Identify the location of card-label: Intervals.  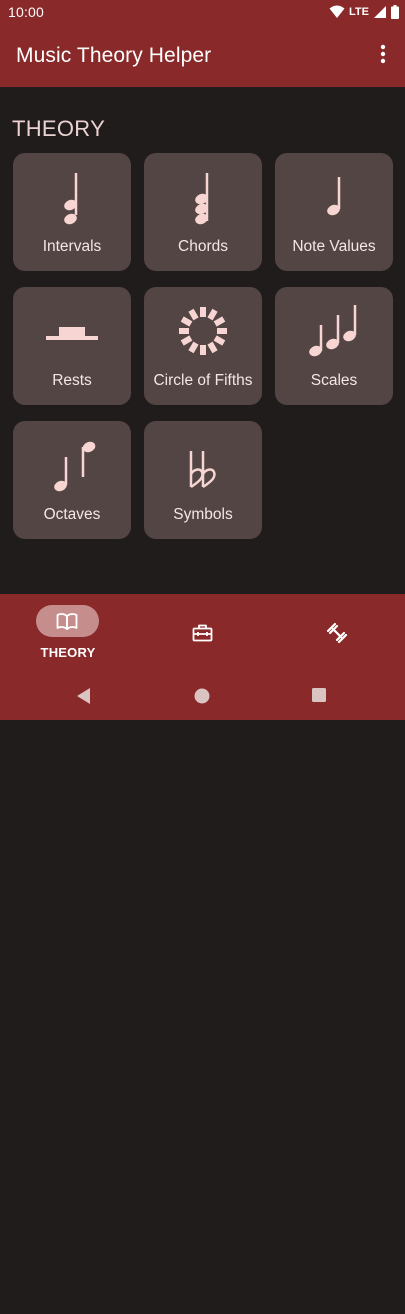
(72, 246).